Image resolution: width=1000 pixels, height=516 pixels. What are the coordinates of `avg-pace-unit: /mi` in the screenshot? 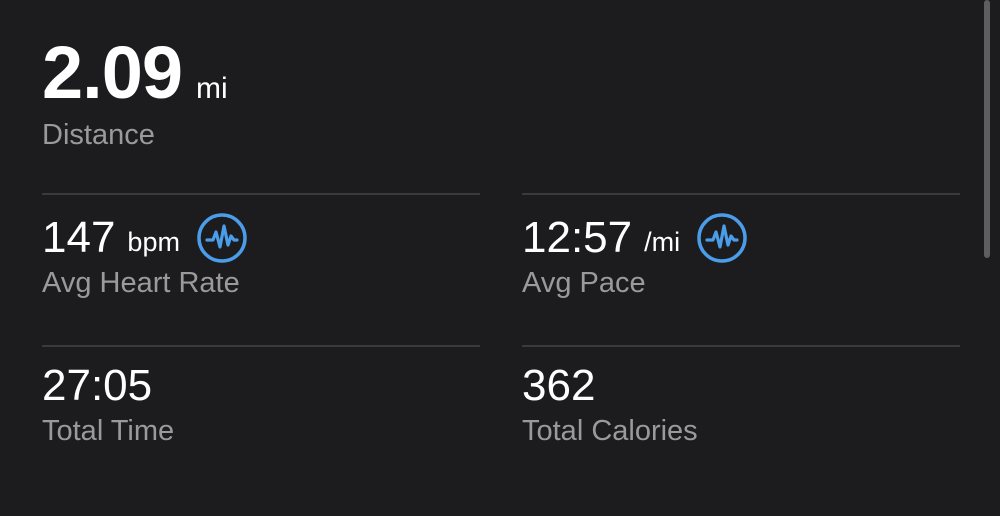 It's located at (662, 241).